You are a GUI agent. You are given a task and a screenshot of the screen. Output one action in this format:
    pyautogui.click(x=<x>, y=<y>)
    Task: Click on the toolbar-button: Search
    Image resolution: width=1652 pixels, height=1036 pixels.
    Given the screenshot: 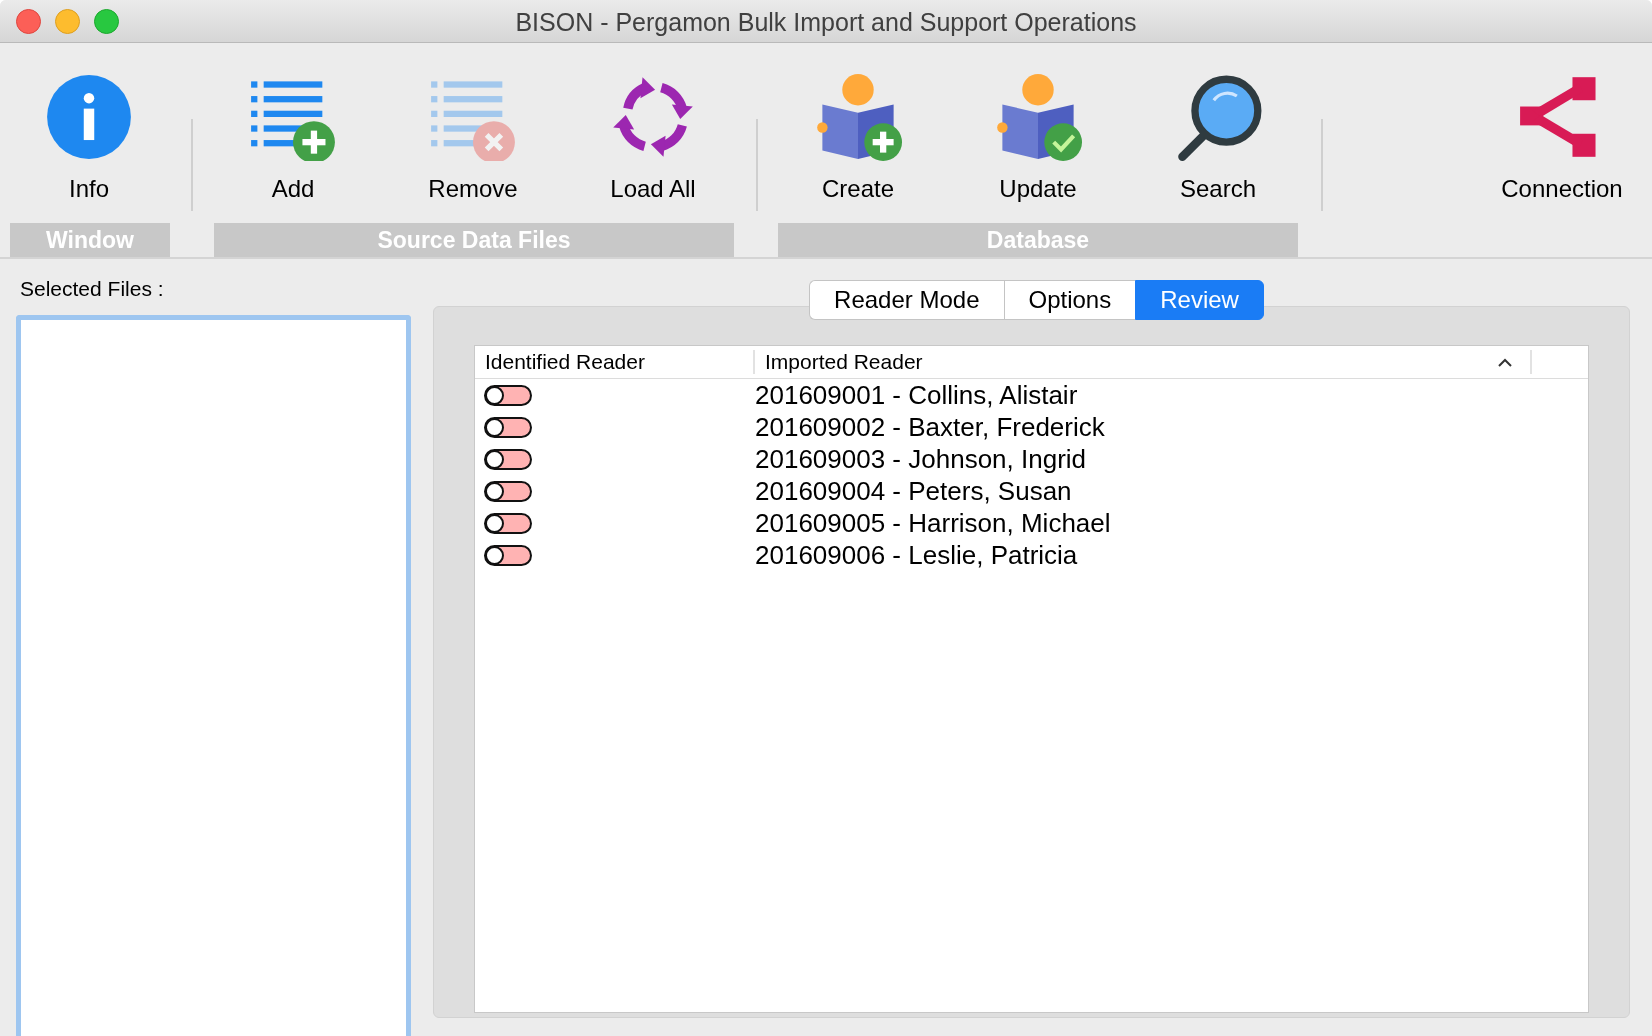 What is the action you would take?
    pyautogui.click(x=1218, y=138)
    